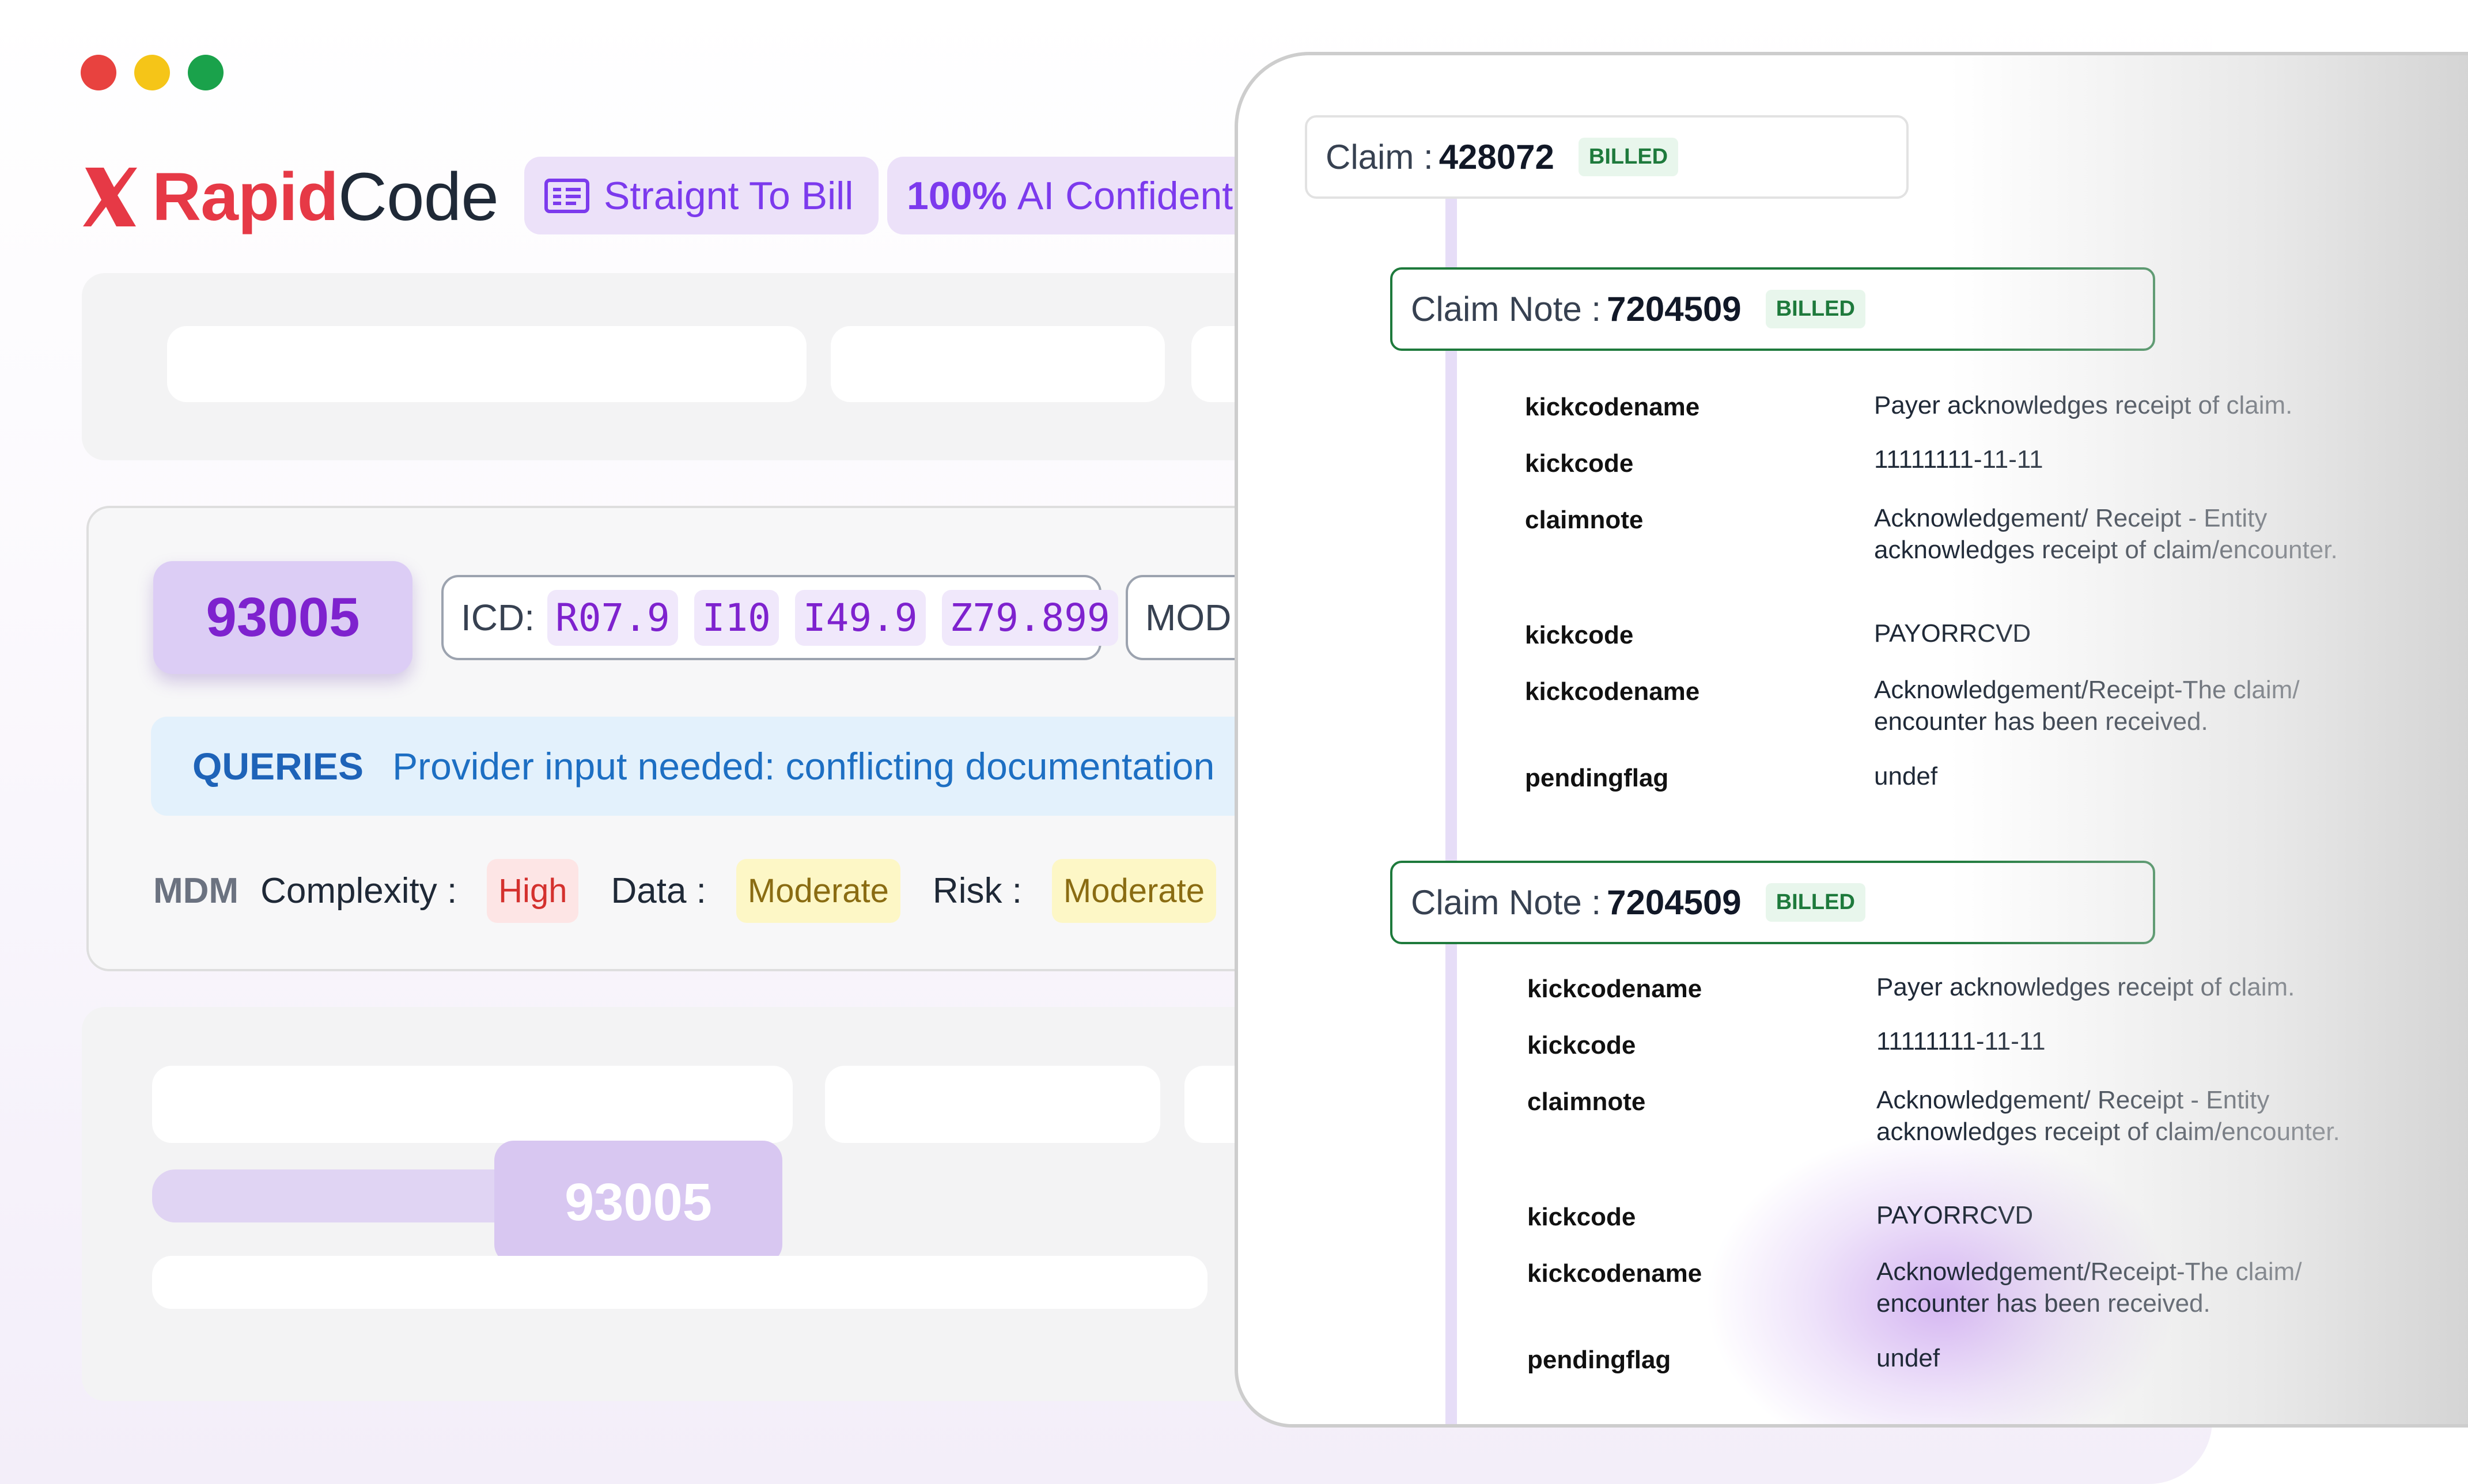 The height and width of the screenshot is (1484, 2468). What do you see at coordinates (196, 891) in the screenshot?
I see `mdm-label: MDM` at bounding box center [196, 891].